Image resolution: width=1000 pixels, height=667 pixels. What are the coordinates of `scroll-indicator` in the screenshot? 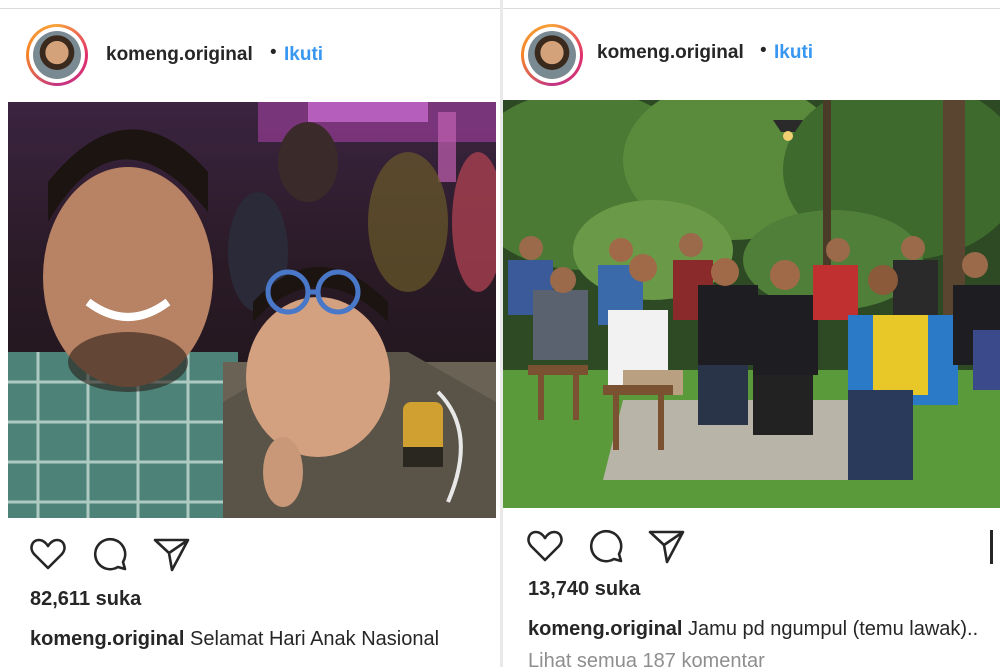 It's located at (991, 547).